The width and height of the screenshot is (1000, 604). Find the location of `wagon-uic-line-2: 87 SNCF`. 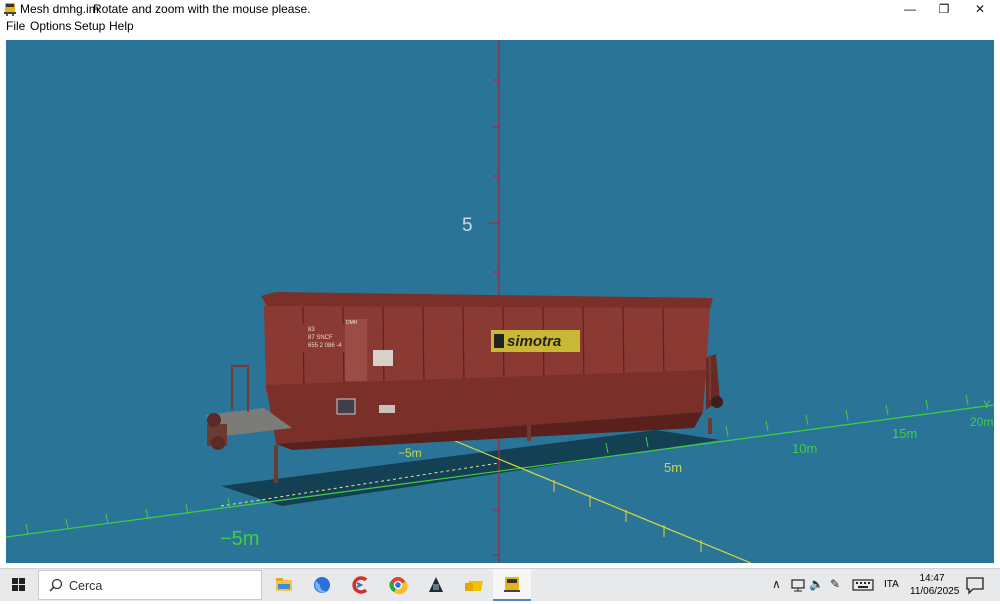

wagon-uic-line-2: 87 SNCF is located at coordinates (320, 338).